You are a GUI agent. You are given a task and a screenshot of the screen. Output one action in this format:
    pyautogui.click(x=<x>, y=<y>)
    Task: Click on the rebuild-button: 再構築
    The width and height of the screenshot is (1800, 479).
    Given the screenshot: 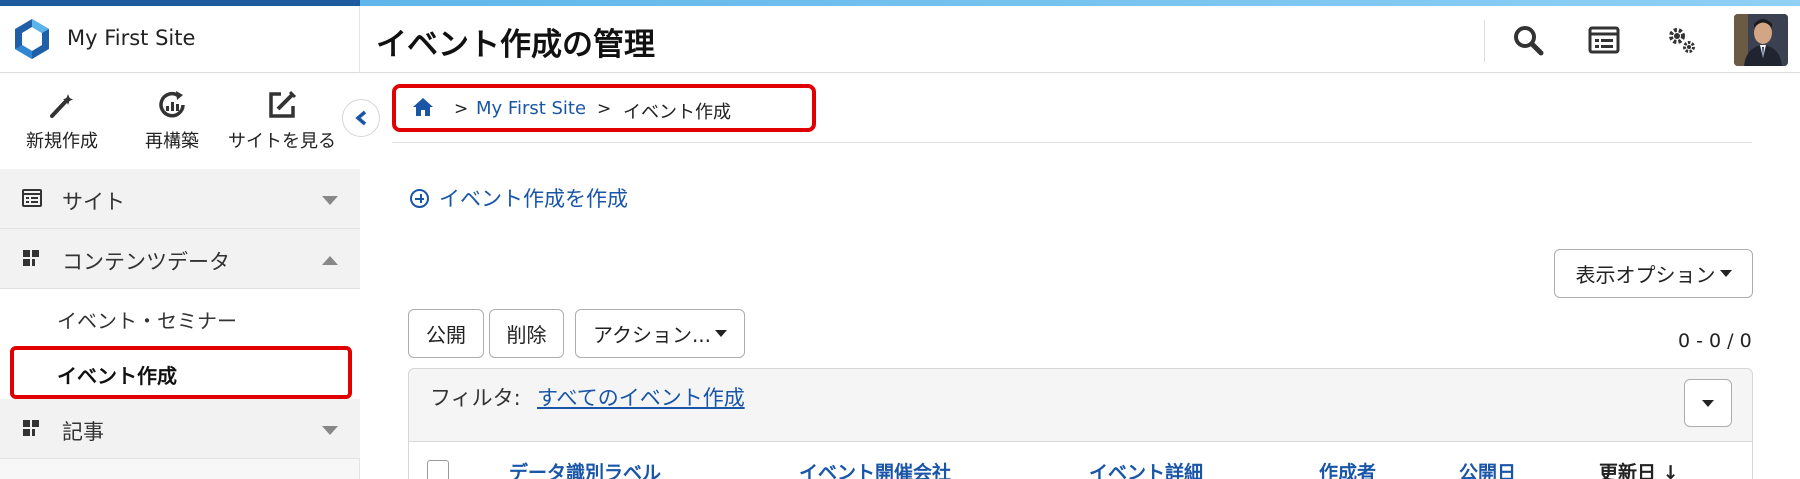 What is the action you would take?
    pyautogui.click(x=172, y=121)
    